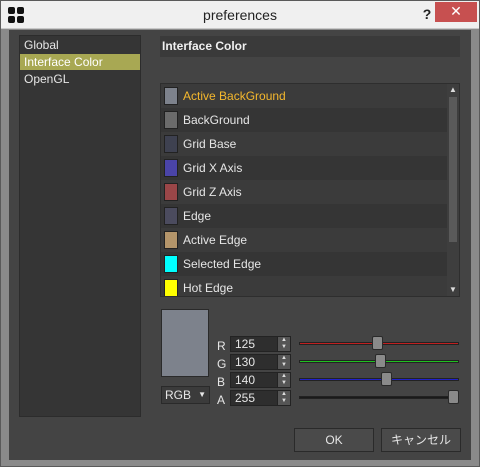 The width and height of the screenshot is (480, 467). What do you see at coordinates (304, 240) in the screenshot?
I see `list-item: Active Edge` at bounding box center [304, 240].